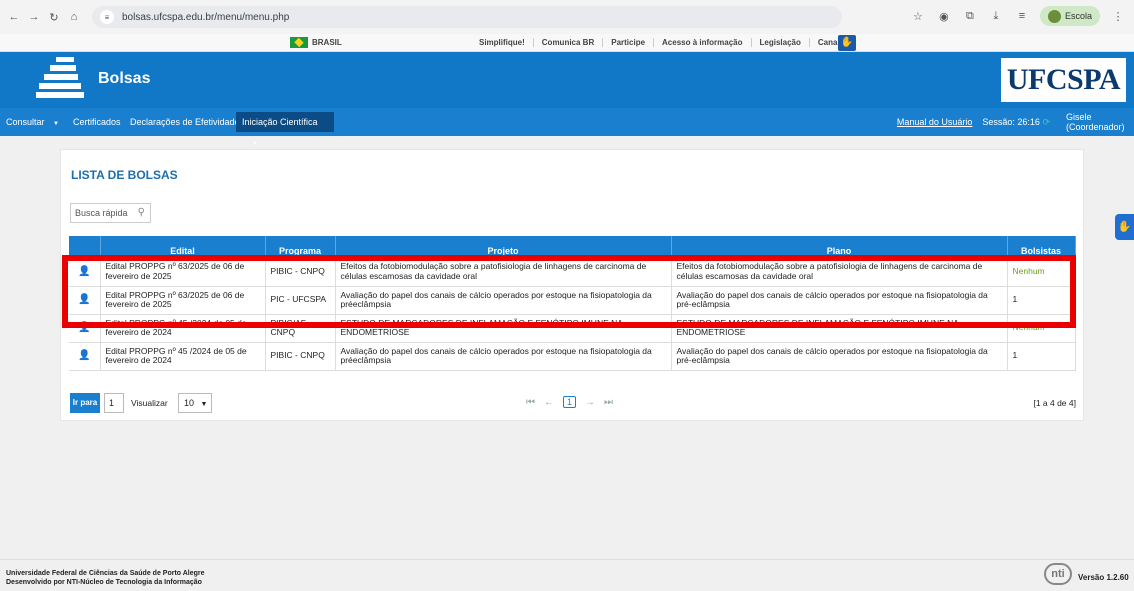  What do you see at coordinates (149, 403) in the screenshot?
I see `view-label: Visualizar` at bounding box center [149, 403].